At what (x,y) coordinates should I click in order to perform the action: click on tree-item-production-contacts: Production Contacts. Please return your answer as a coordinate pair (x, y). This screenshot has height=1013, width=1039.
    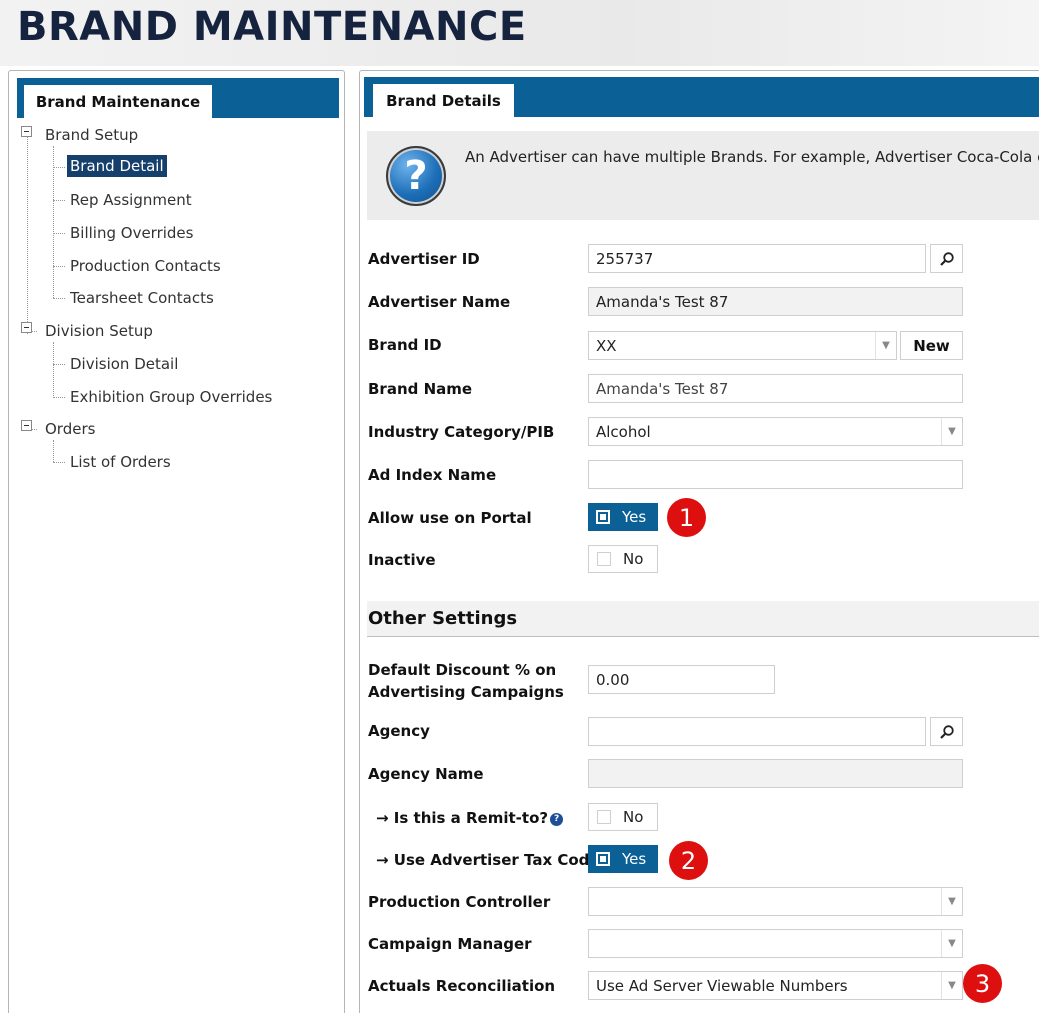
    Looking at the image, I should click on (145, 266).